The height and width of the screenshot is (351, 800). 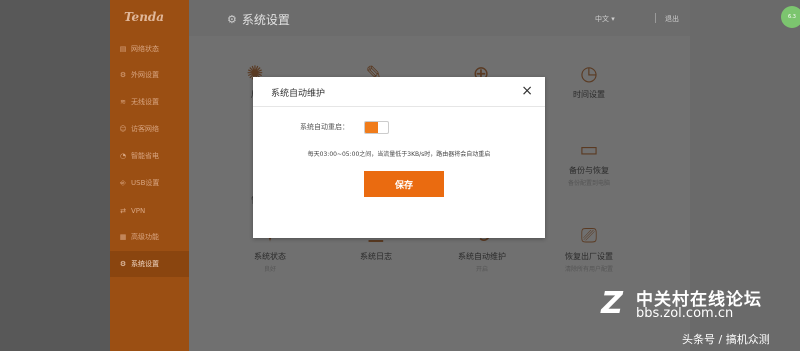 What do you see at coordinates (482, 256) in the screenshot?
I see `tile-name: 系统自动维护` at bounding box center [482, 256].